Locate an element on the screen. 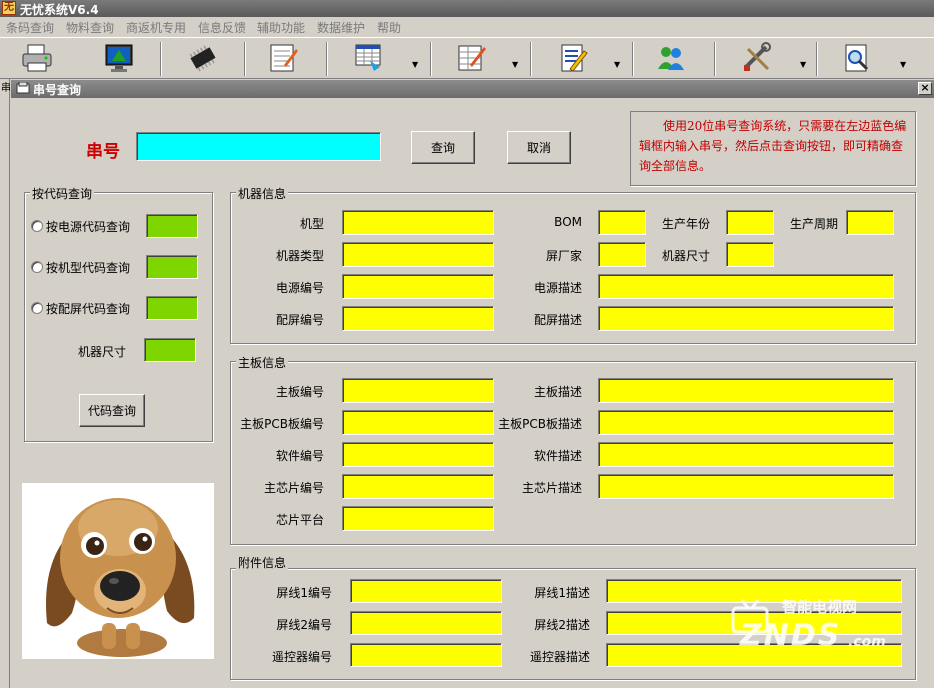 The image size is (934, 688). software-desc-field is located at coordinates (746, 454).